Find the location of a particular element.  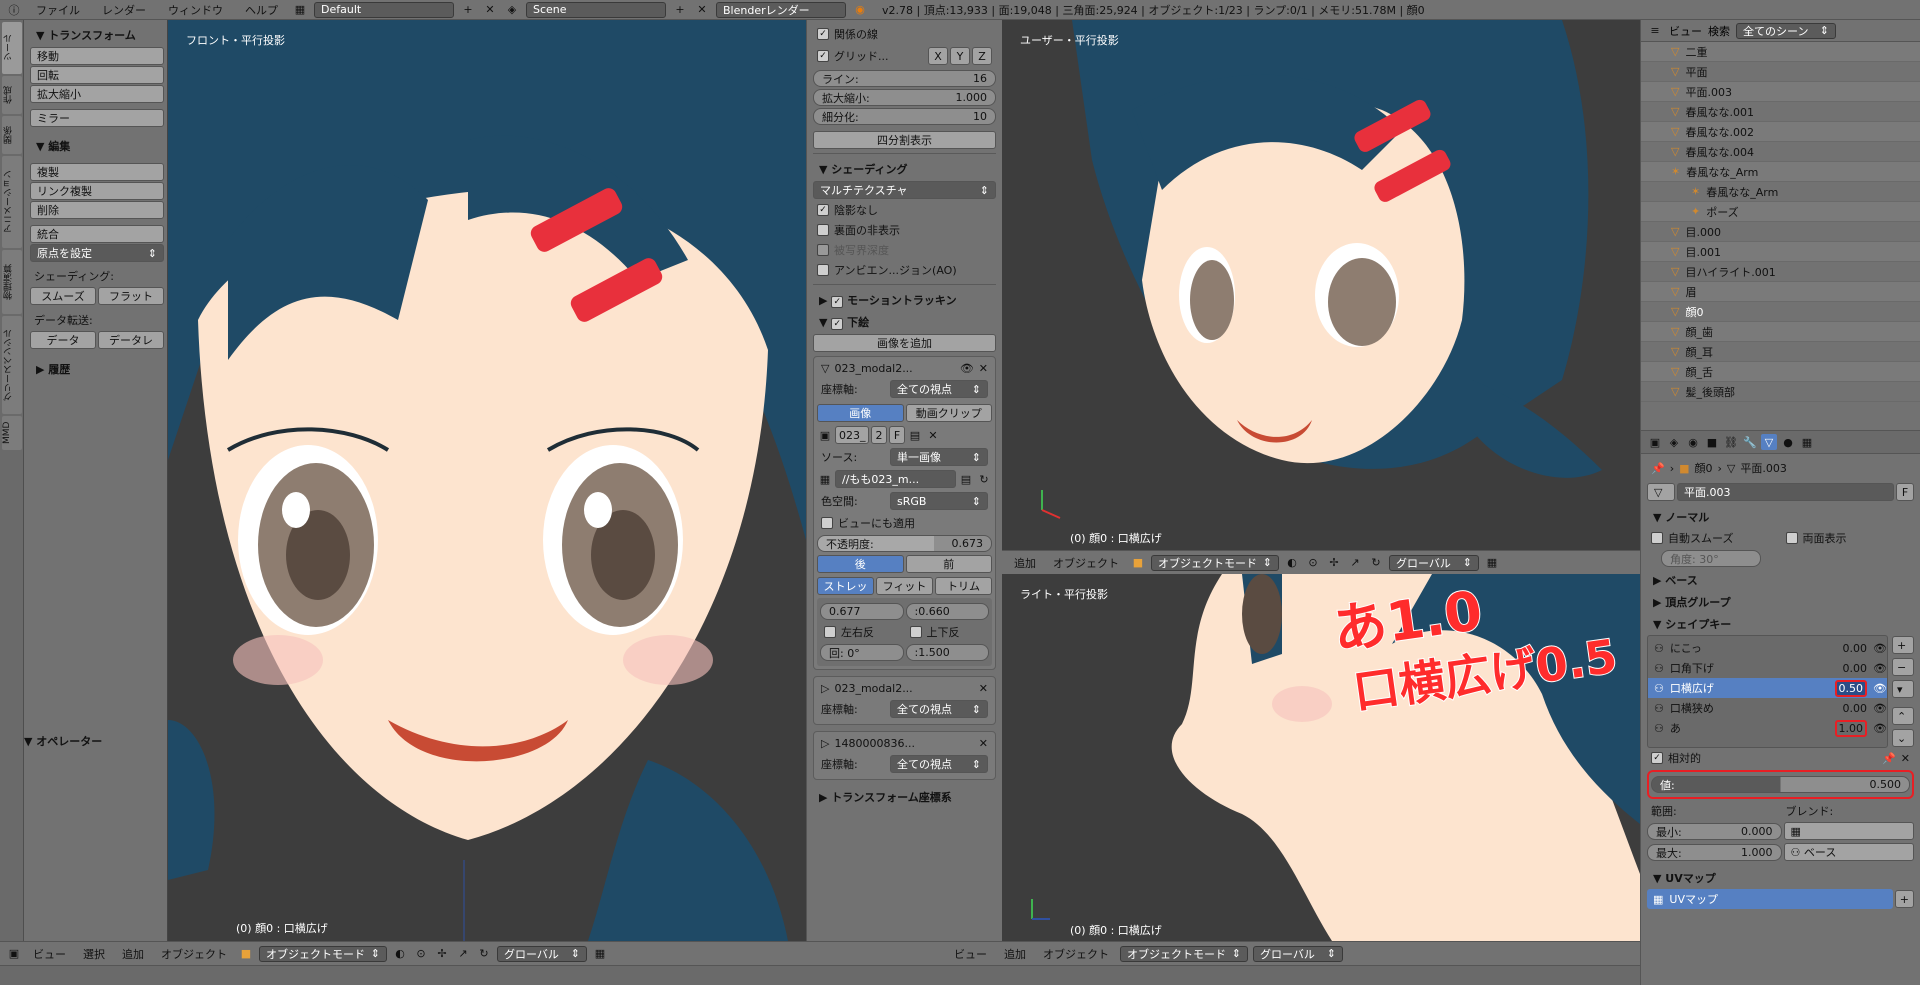

bg-image-1-header: ▽ 023_modal2... 👁 ✕ is located at coordinates (904, 368).